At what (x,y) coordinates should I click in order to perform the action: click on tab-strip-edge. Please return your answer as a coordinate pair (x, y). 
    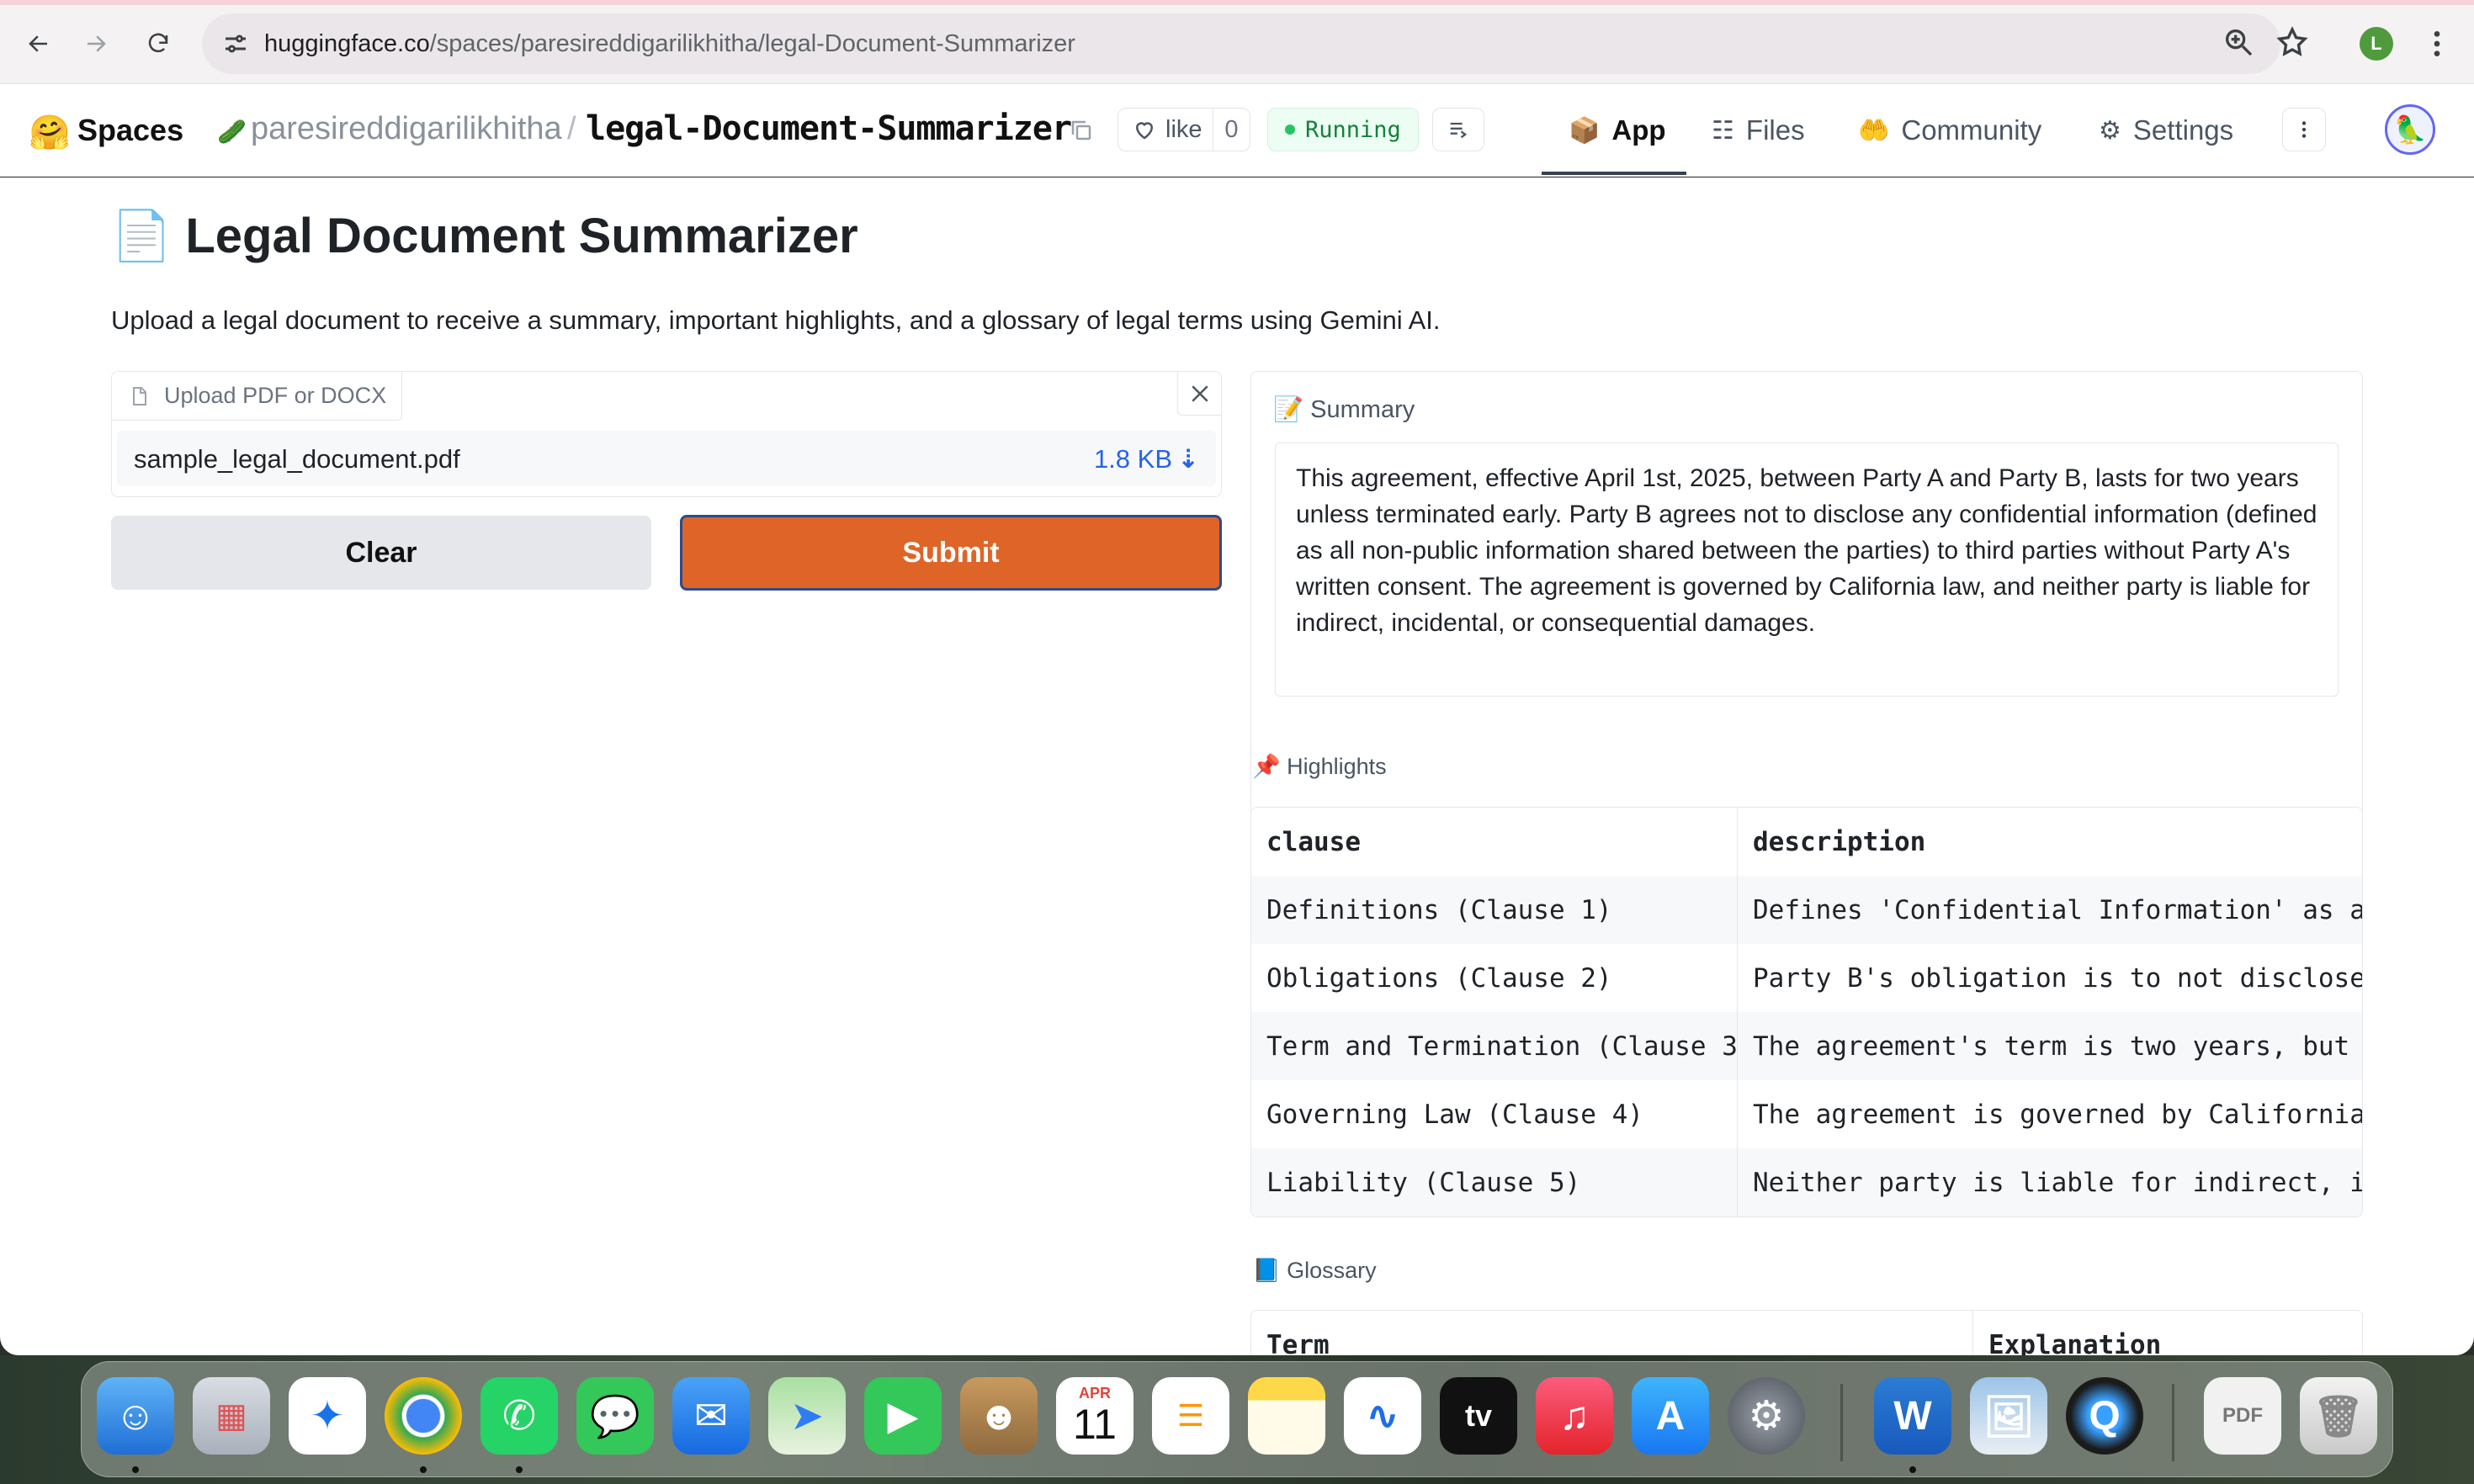
    Looking at the image, I should click on (1237, 2).